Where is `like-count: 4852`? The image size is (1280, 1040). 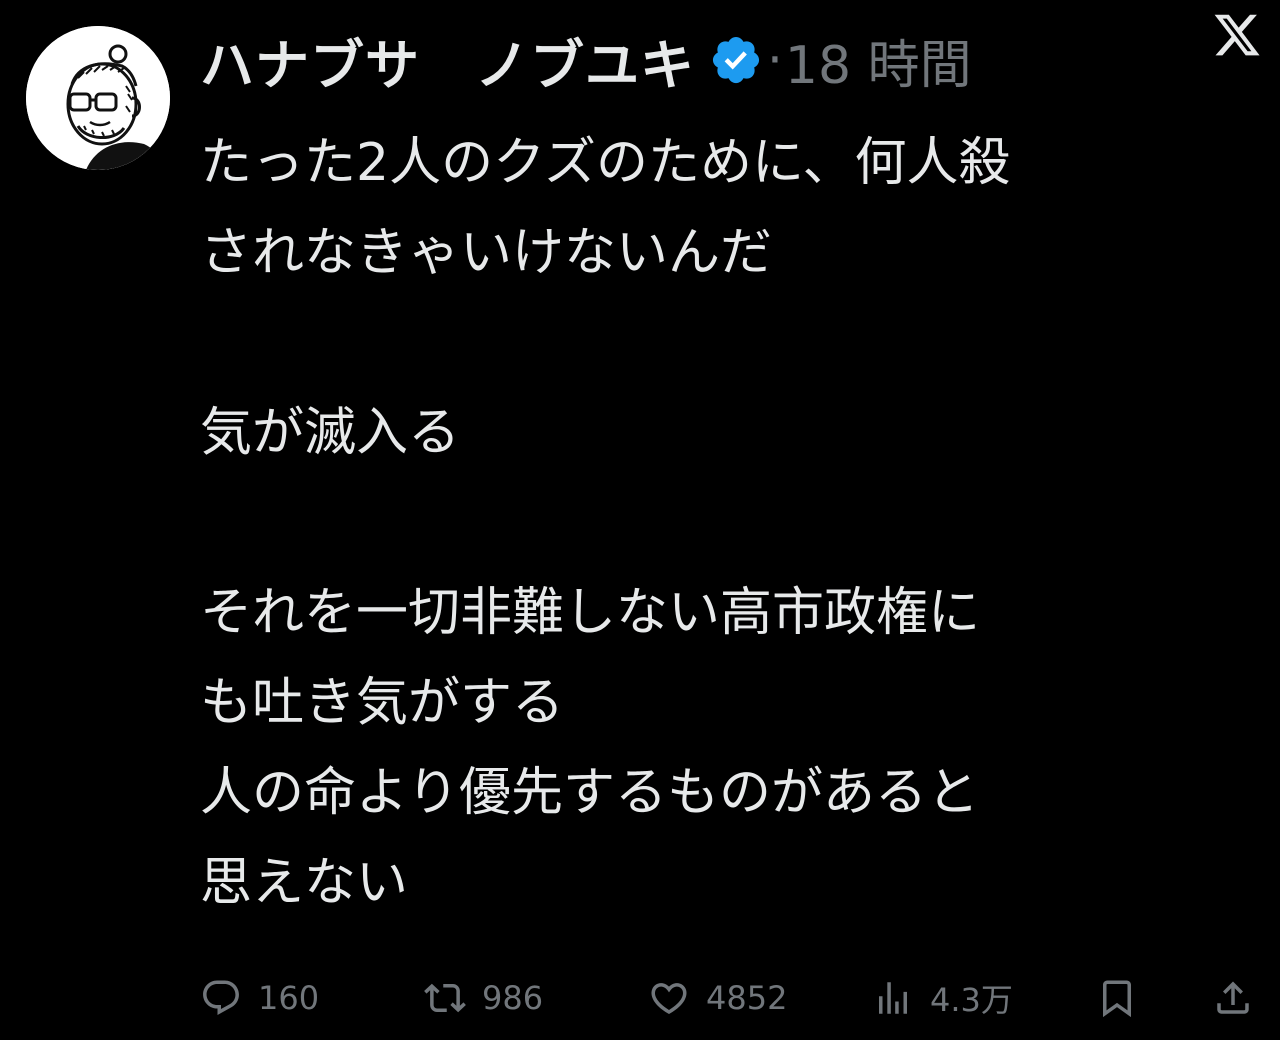
like-count: 4852 is located at coordinates (747, 998).